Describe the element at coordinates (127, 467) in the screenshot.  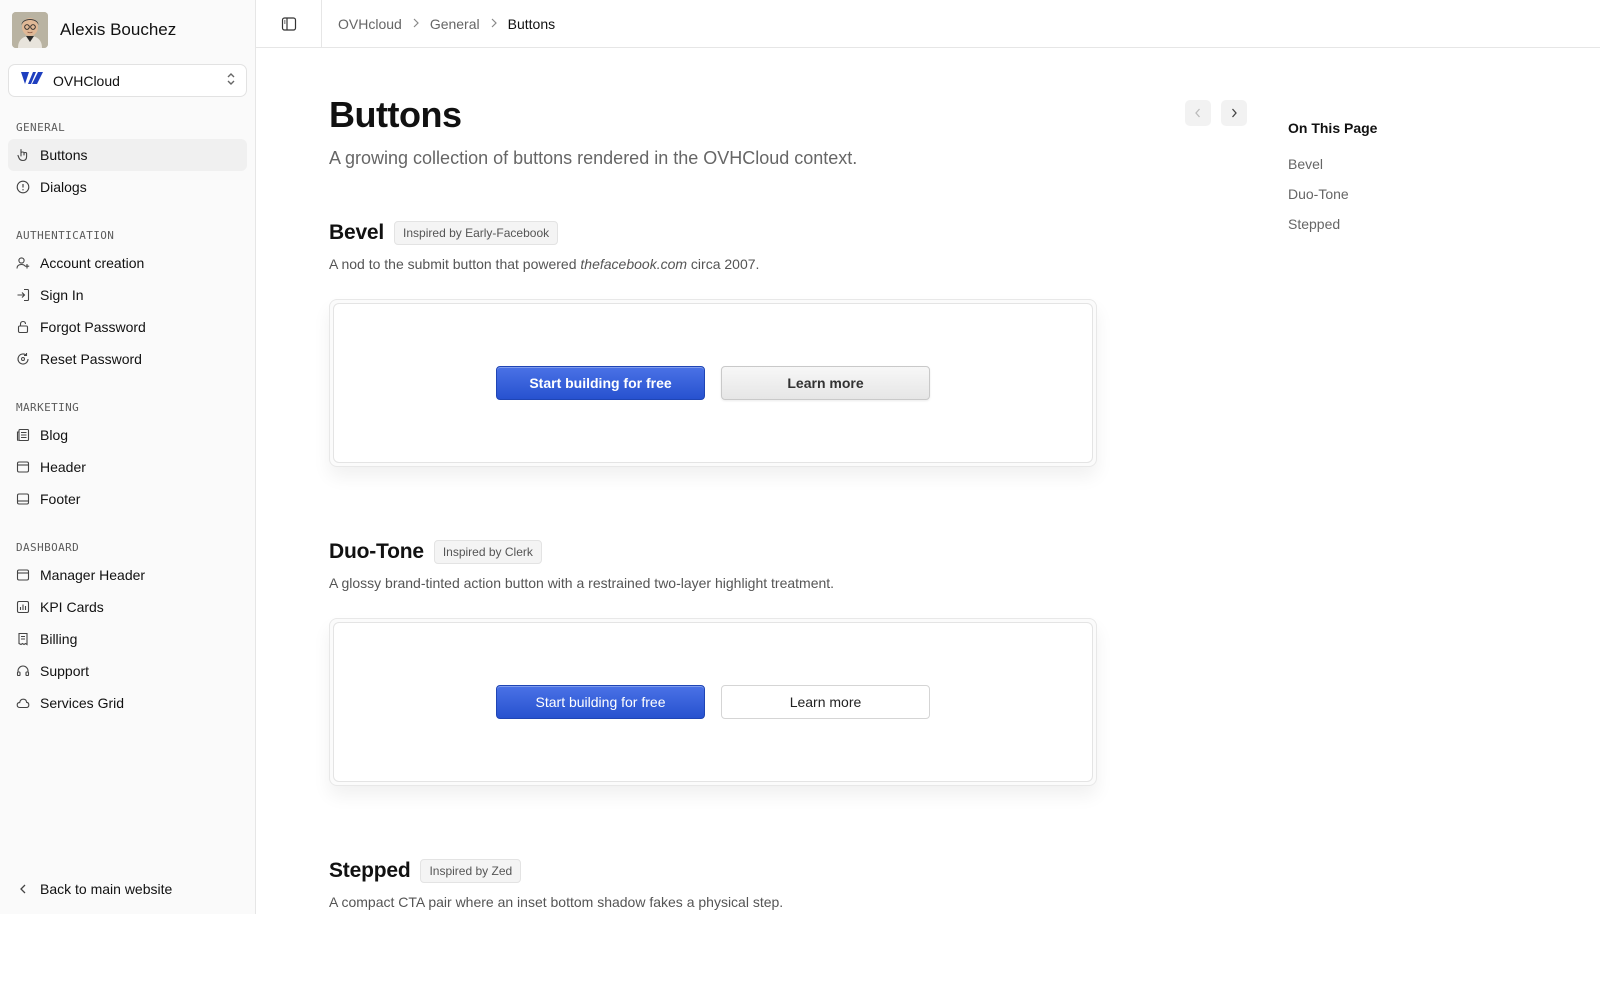
I see `sidebar-item-header: Header` at that location.